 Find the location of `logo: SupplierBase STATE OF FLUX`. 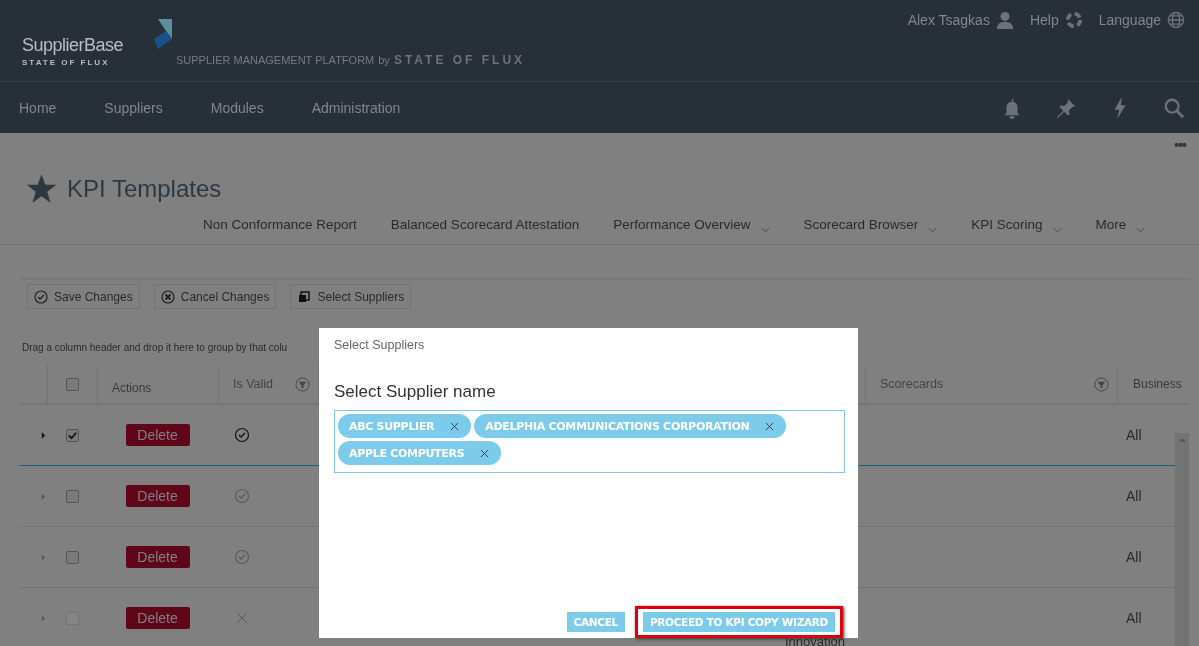

logo: SupplierBase STATE OF FLUX is located at coordinates (99, 43).